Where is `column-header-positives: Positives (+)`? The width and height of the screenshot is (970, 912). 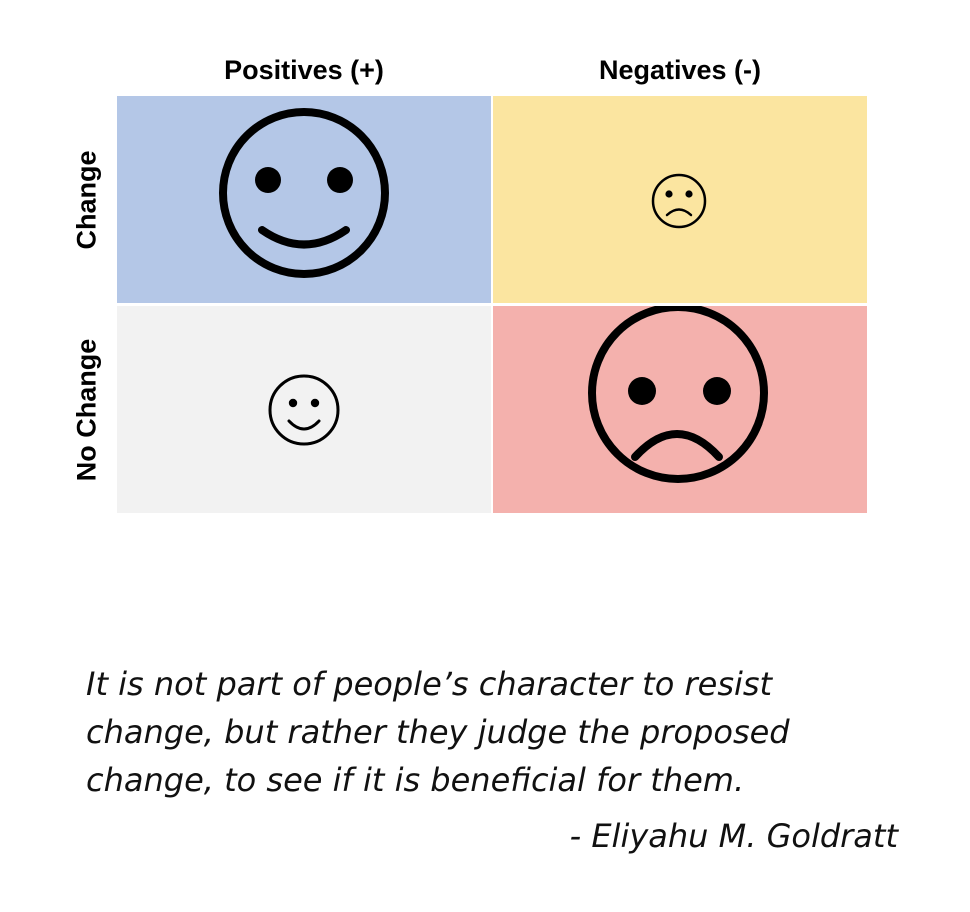
column-header-positives: Positives (+) is located at coordinates (304, 70).